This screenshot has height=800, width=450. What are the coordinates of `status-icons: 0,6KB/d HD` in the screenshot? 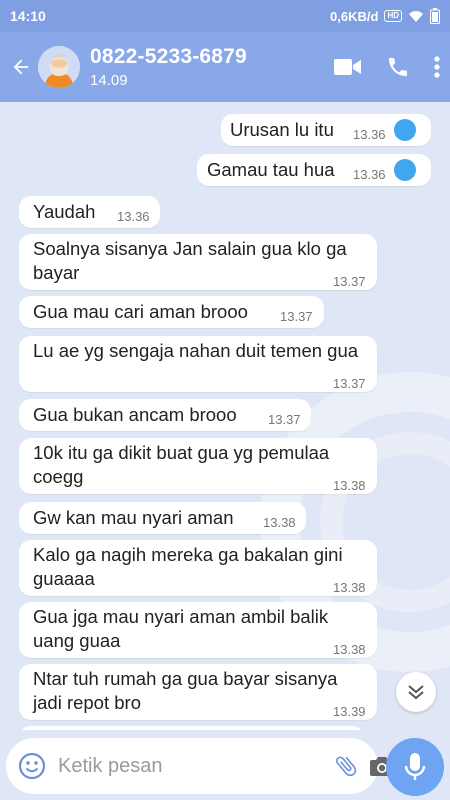 It's located at (385, 16).